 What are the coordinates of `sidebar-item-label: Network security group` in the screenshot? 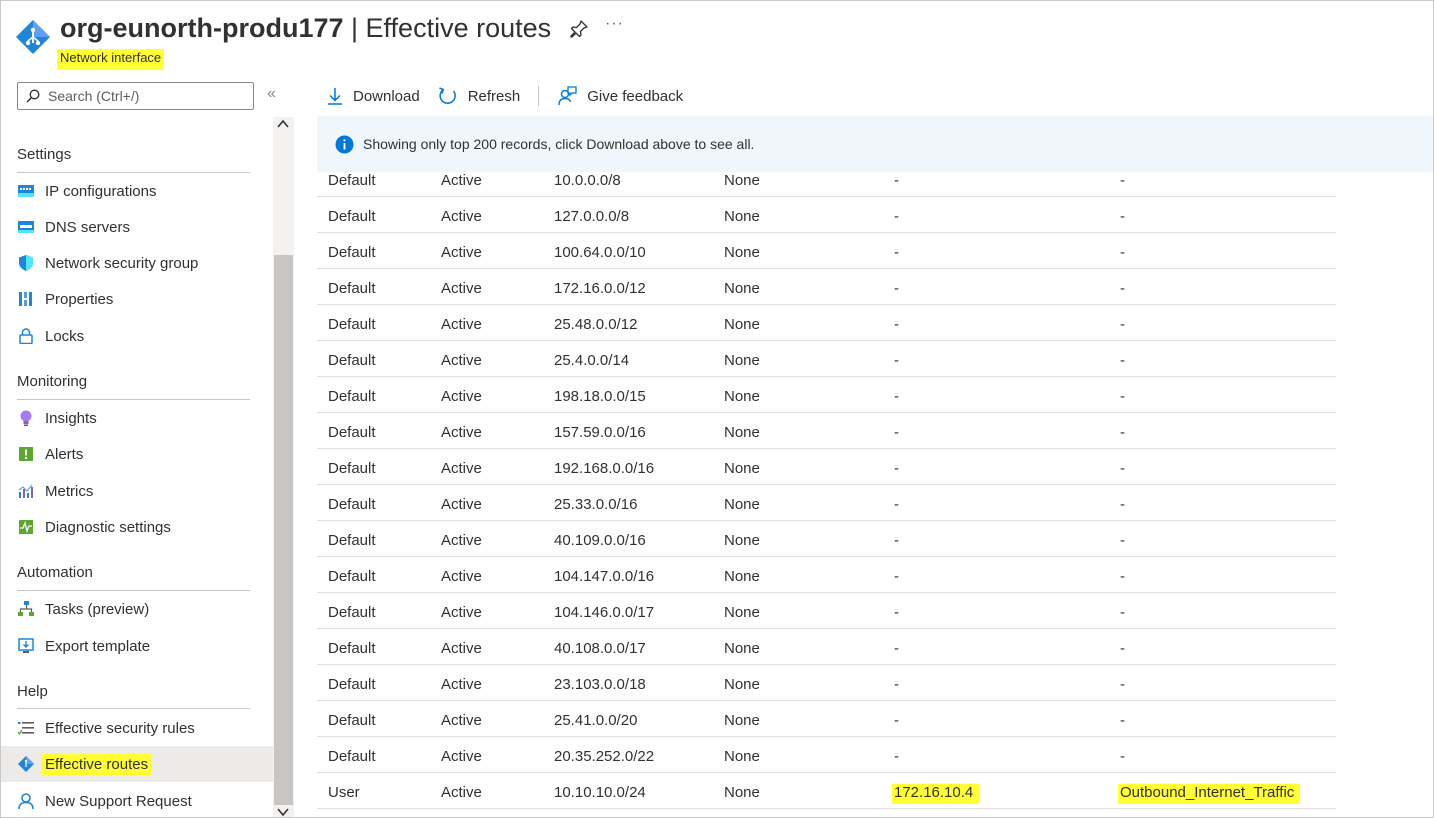 It's located at (122, 263).